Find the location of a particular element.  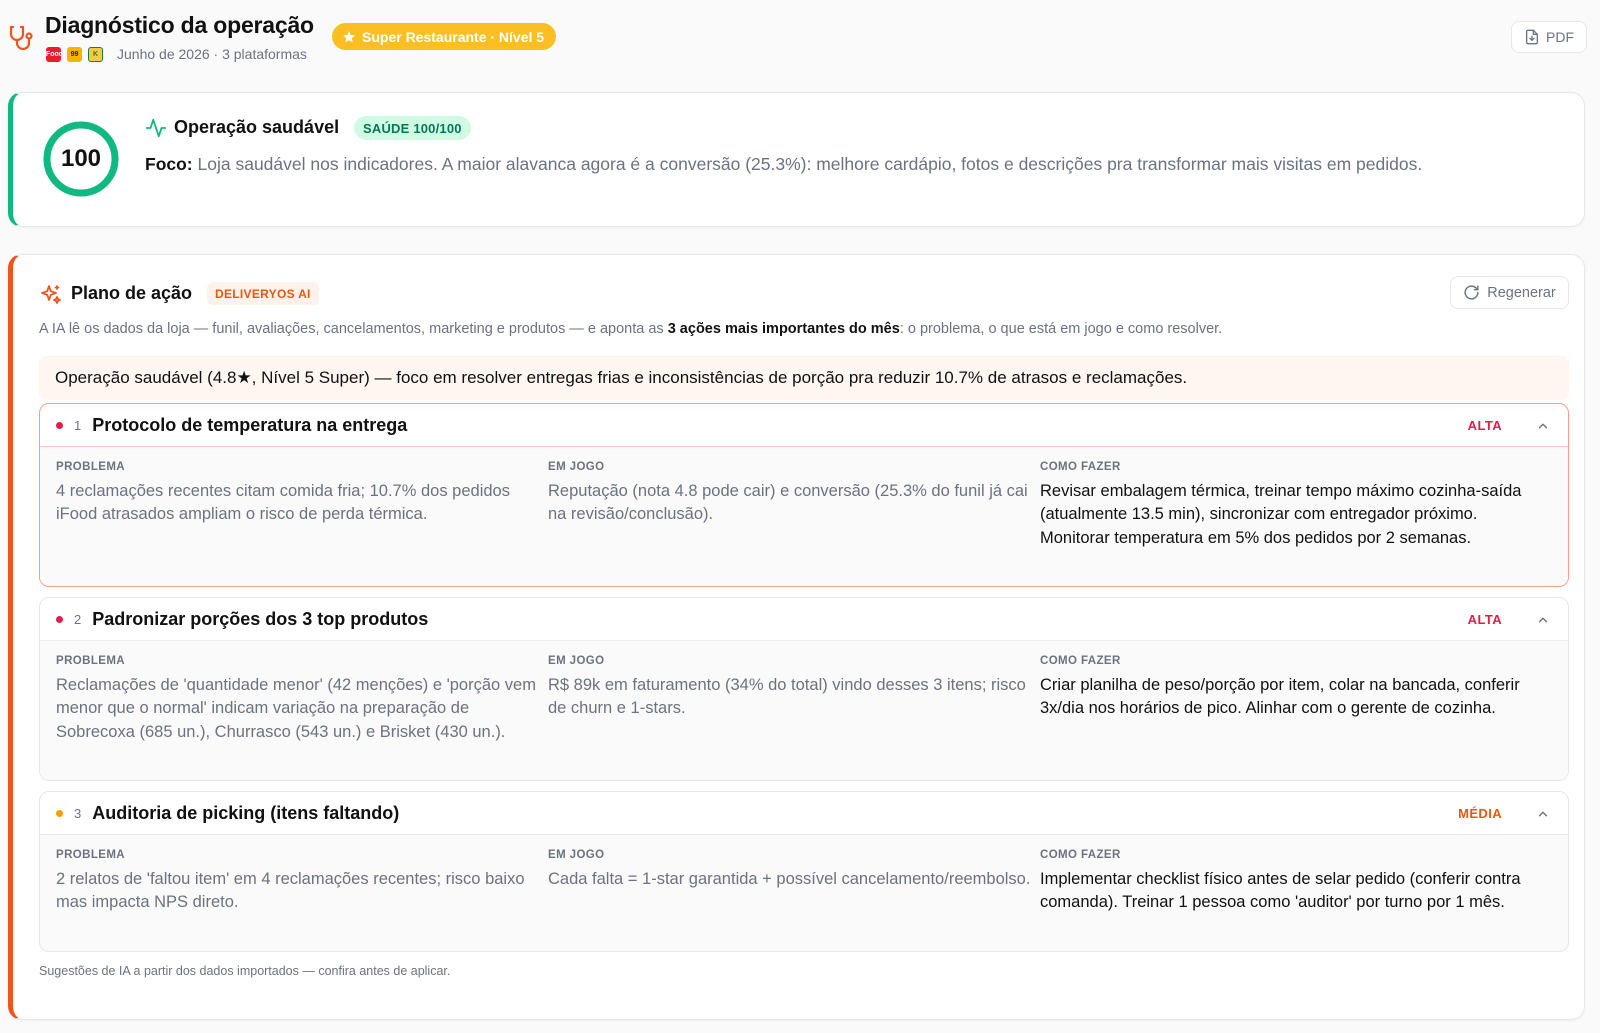

focus-label: Foco: is located at coordinates (169, 164).